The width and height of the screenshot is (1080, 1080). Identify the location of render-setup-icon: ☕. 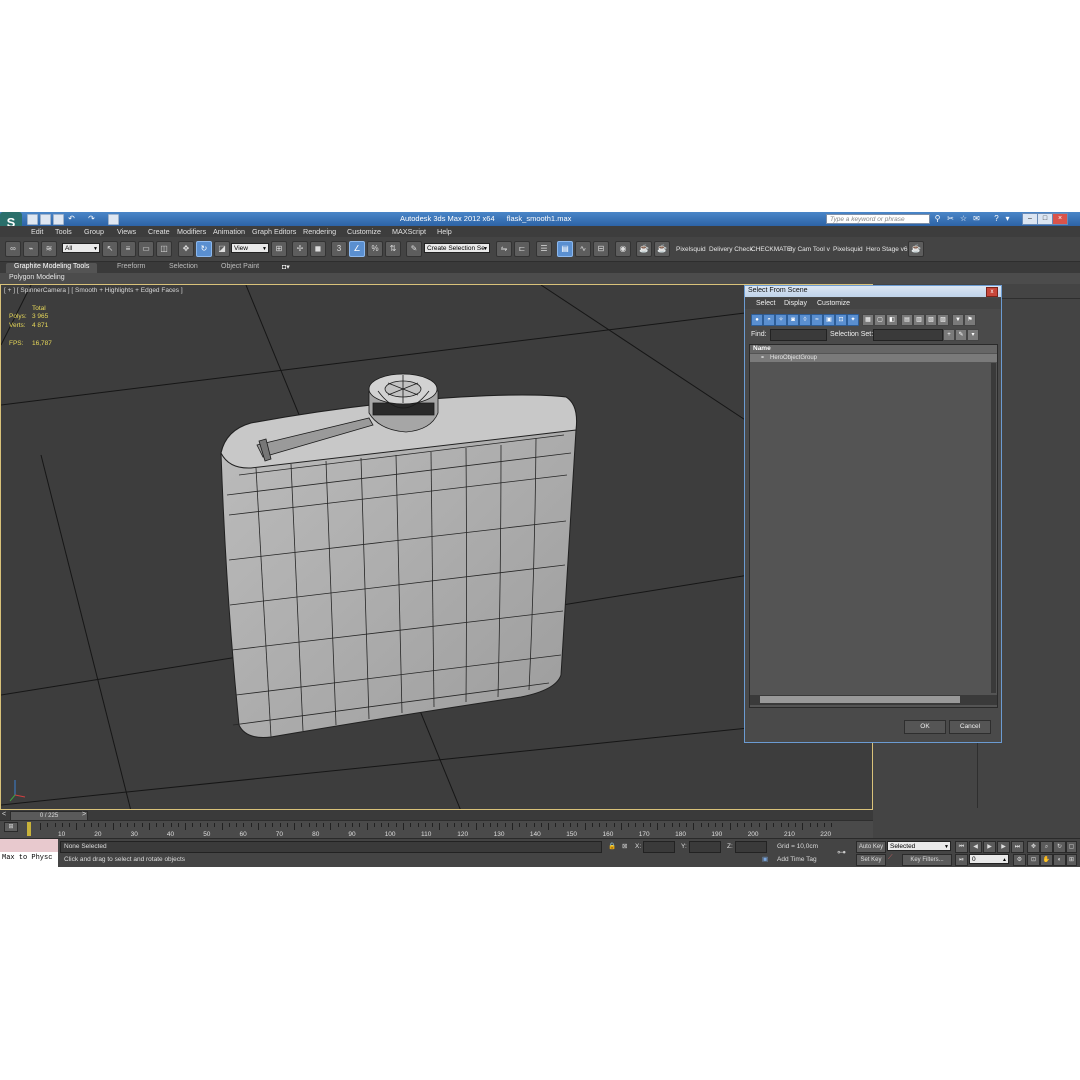
(644, 249).